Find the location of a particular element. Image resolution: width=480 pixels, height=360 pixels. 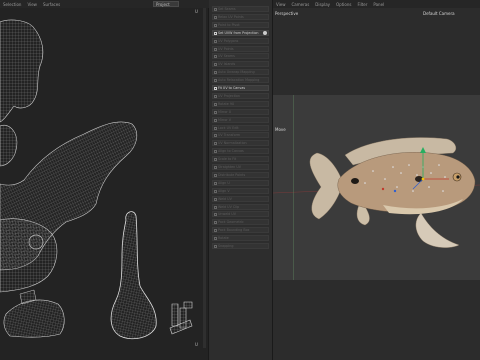

gear-icon is located at coordinates (265, 33).